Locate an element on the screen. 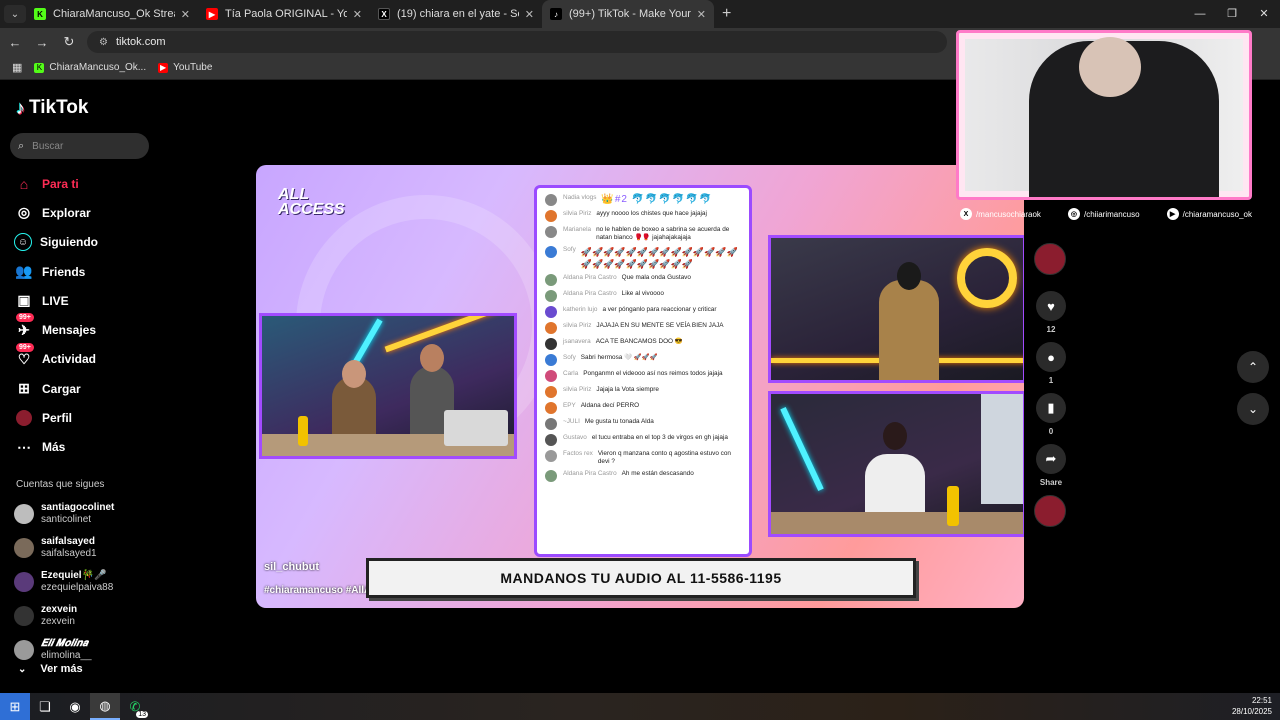 Image resolution: width=1280 pixels, height=720 pixels. following-account: saifalsayed saifalsayed1 is located at coordinates (64, 548).